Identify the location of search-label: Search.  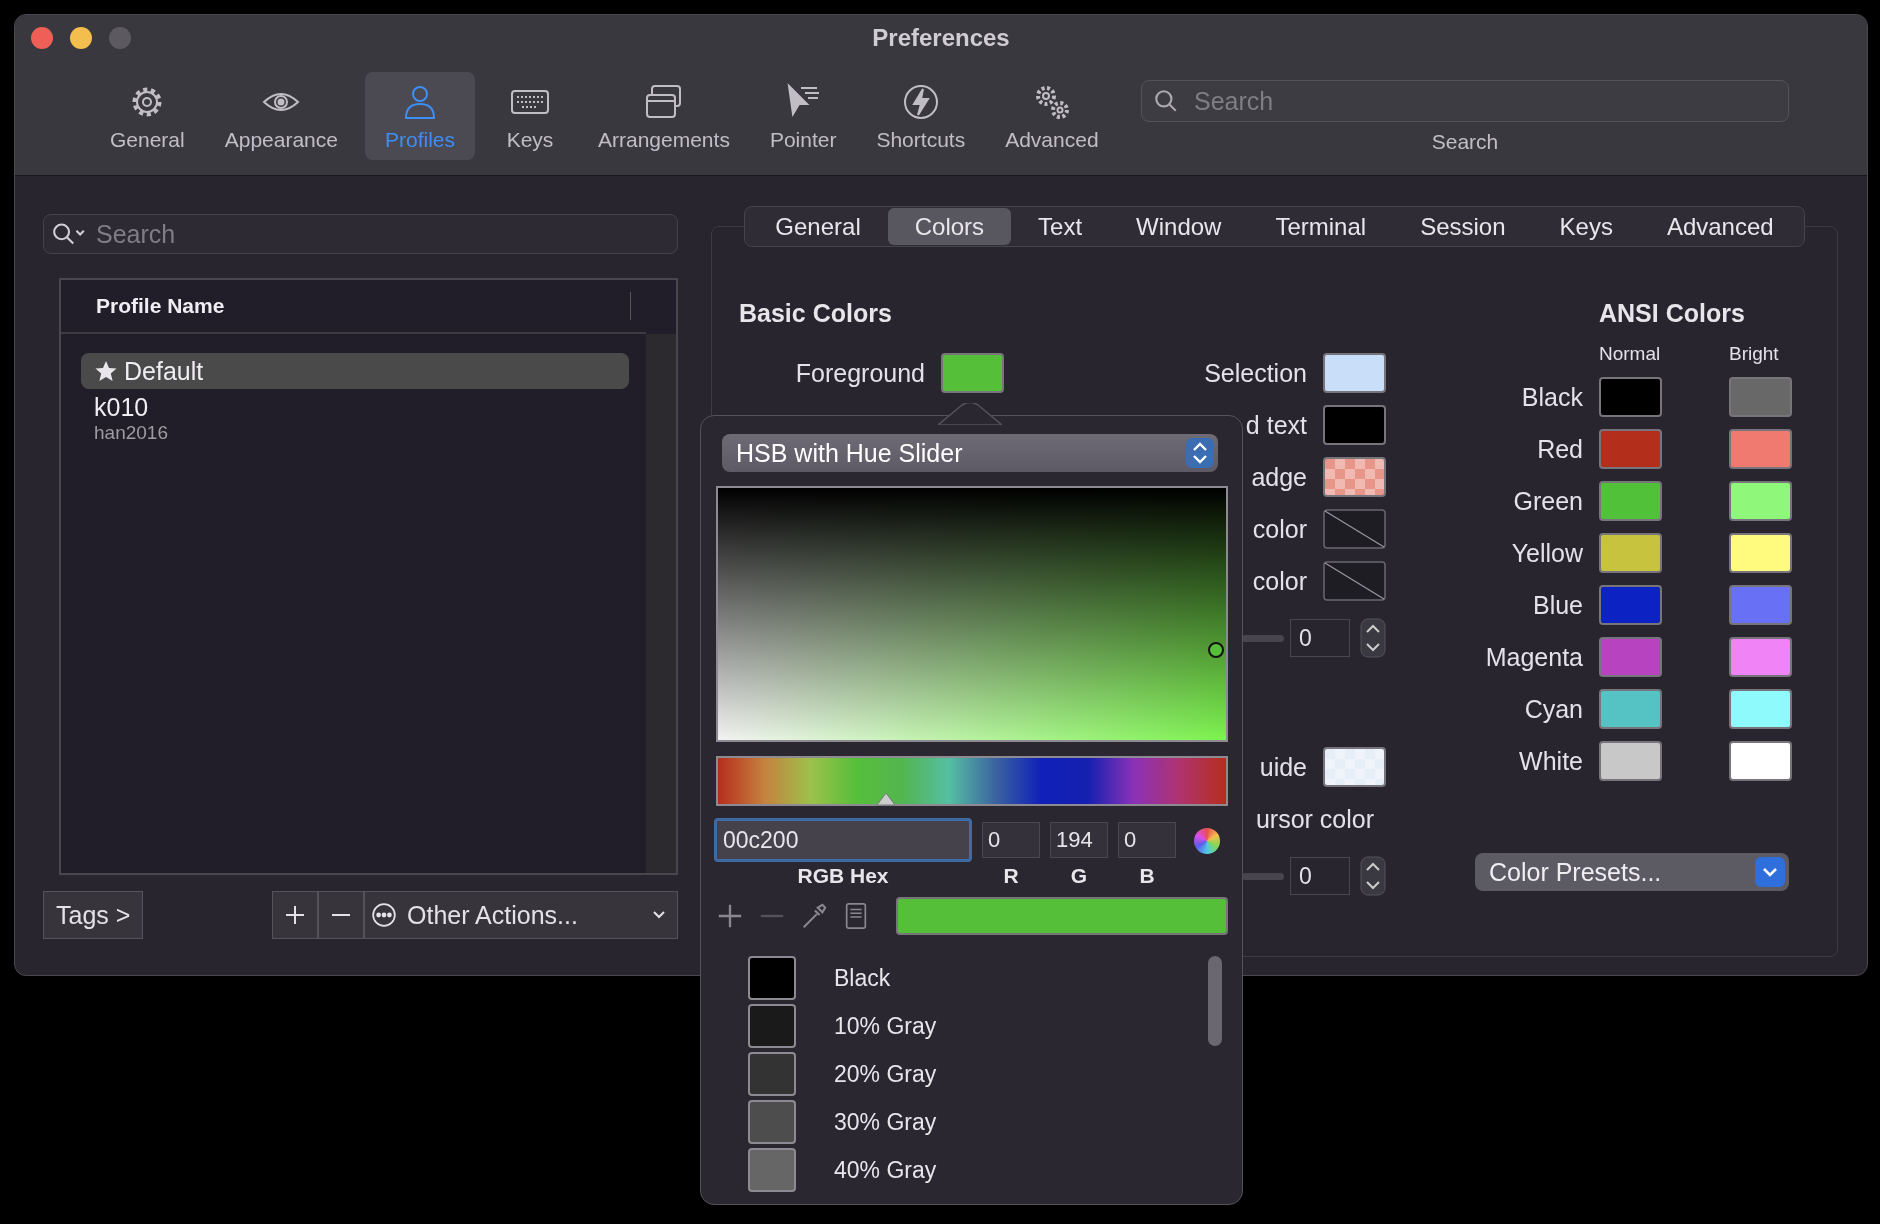
(1465, 142).